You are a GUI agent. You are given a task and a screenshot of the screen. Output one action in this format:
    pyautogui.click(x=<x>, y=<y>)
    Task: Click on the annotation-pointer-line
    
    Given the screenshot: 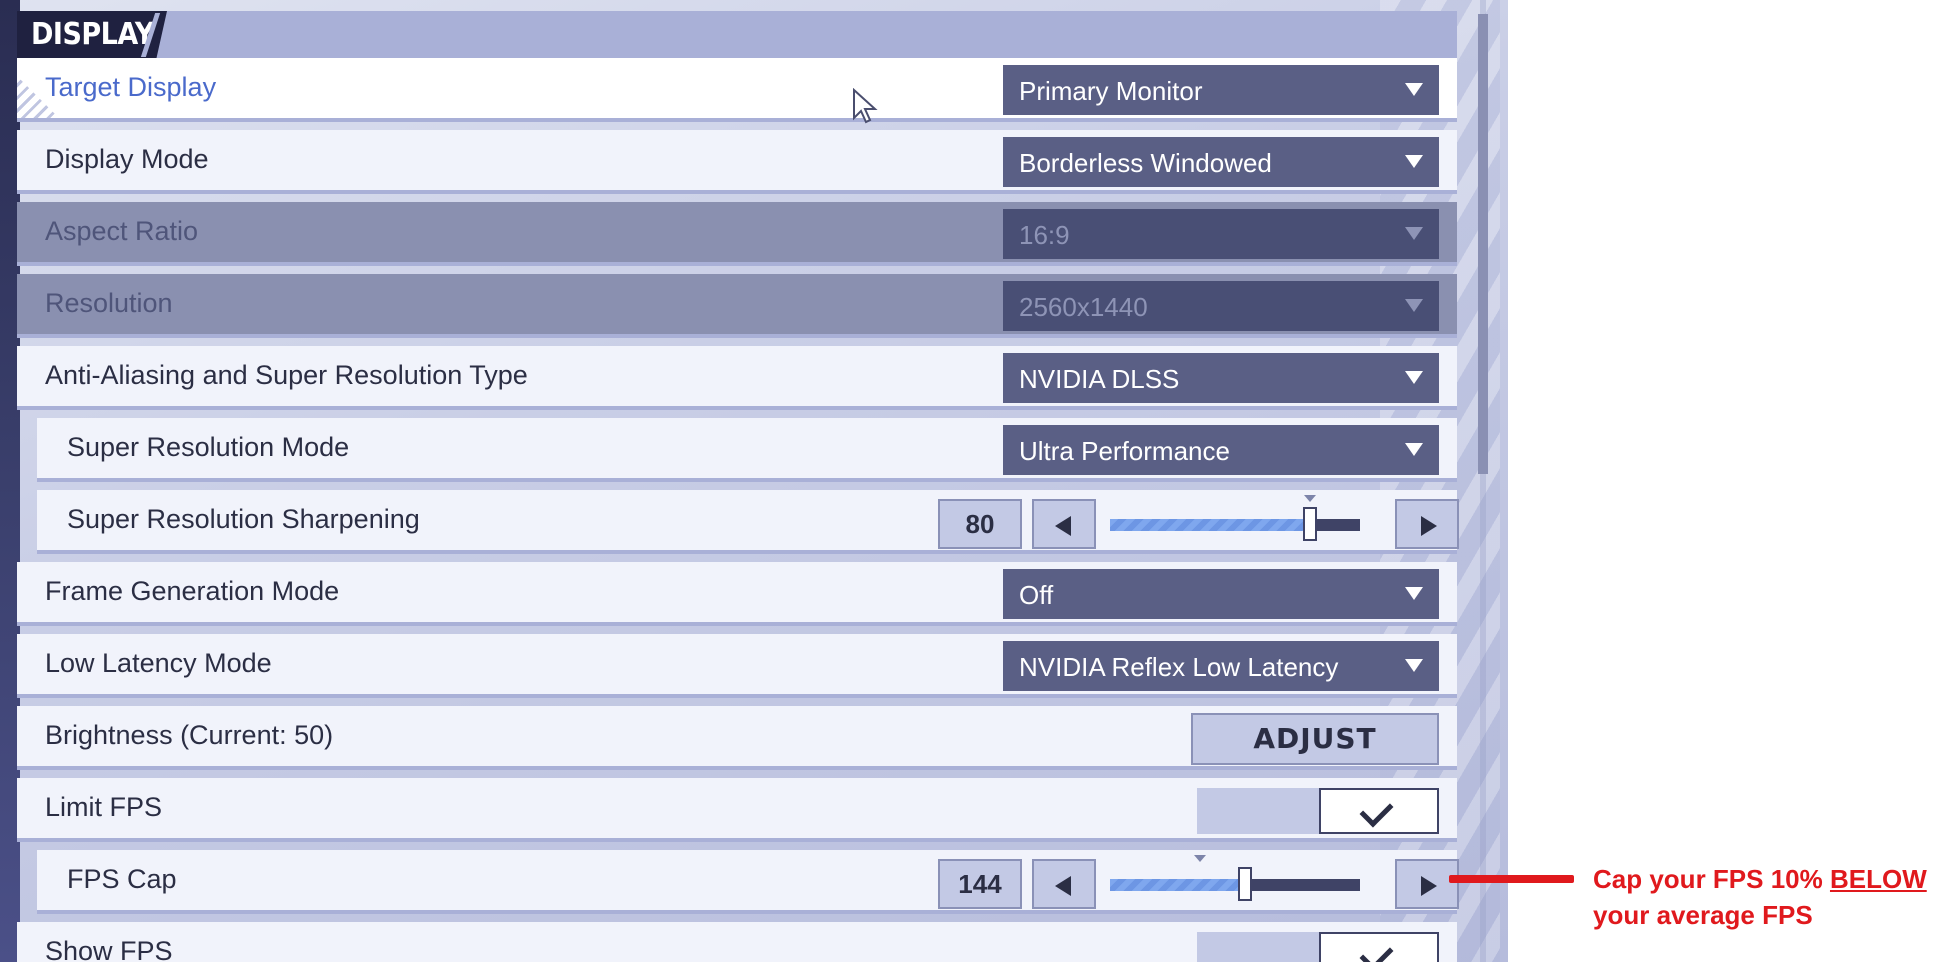 What is the action you would take?
    pyautogui.click(x=1511, y=879)
    